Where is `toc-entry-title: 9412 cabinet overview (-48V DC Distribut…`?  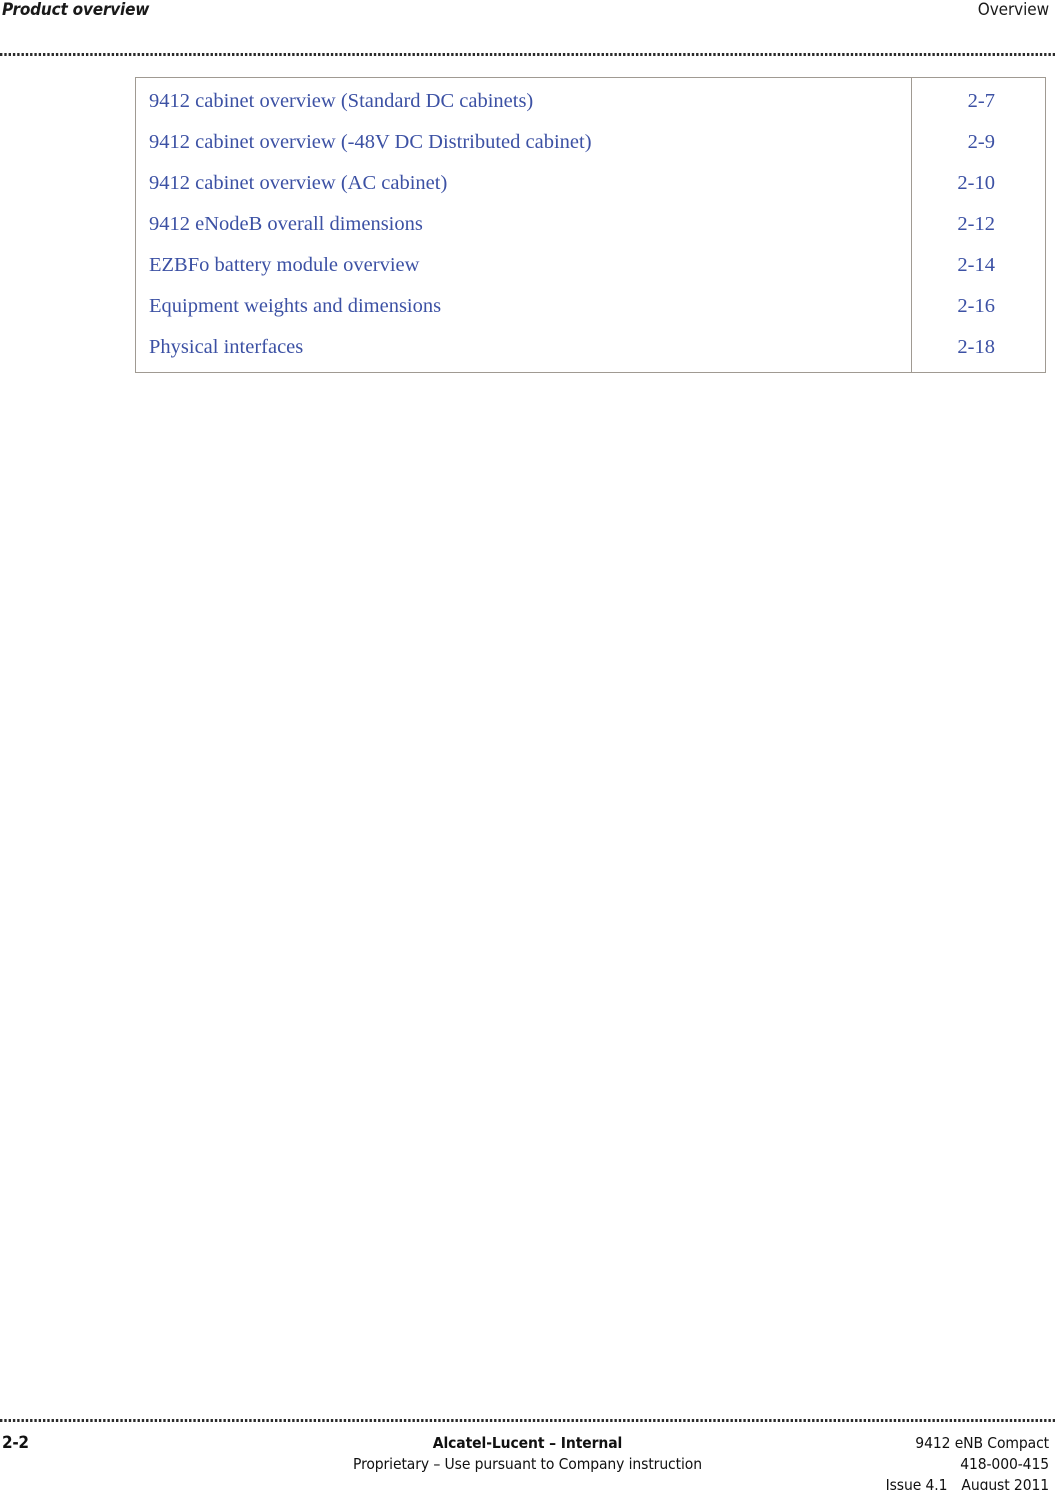
toc-entry-title: 9412 cabinet overview (-48V DC Distribut… is located at coordinates (524, 142).